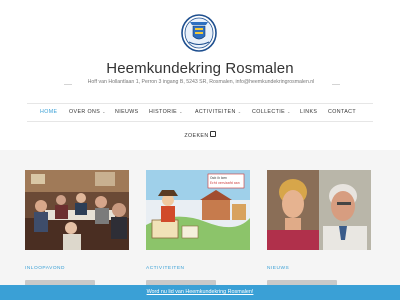 Image resolution: width=400 pixels, height=300 pixels. I want to click on post-category: ACTIVITEITEN, so click(165, 268).